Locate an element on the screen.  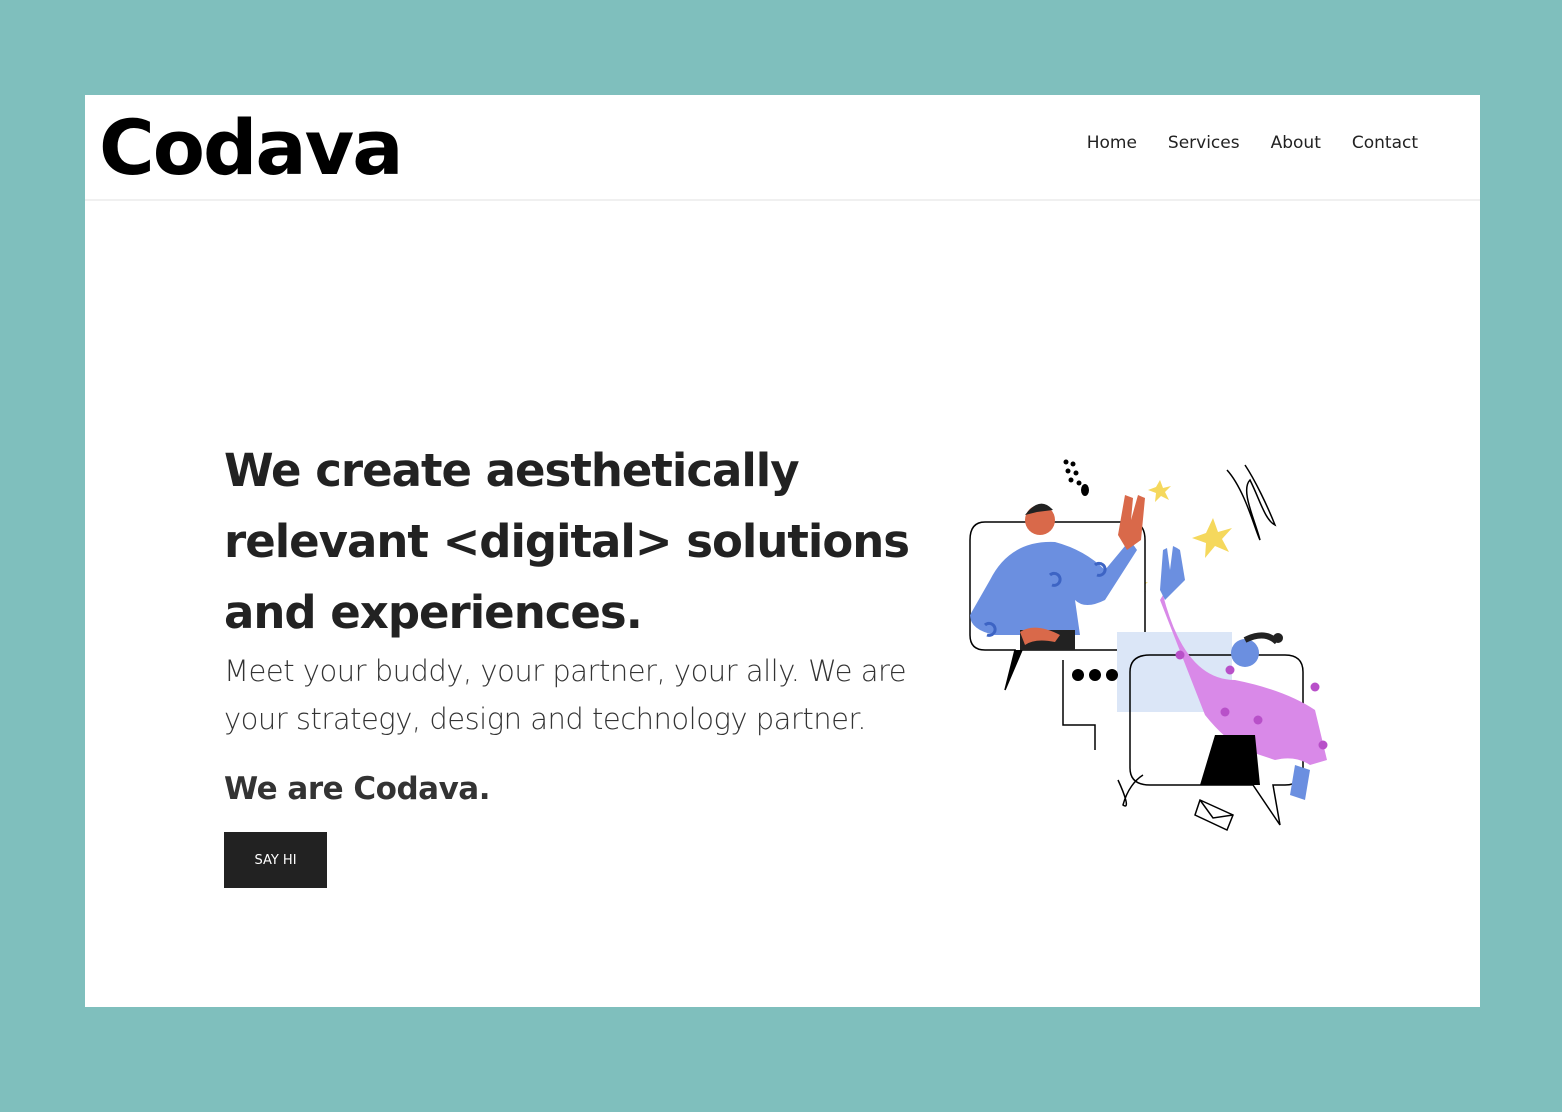
high-five-illustration is located at coordinates (1148, 645).